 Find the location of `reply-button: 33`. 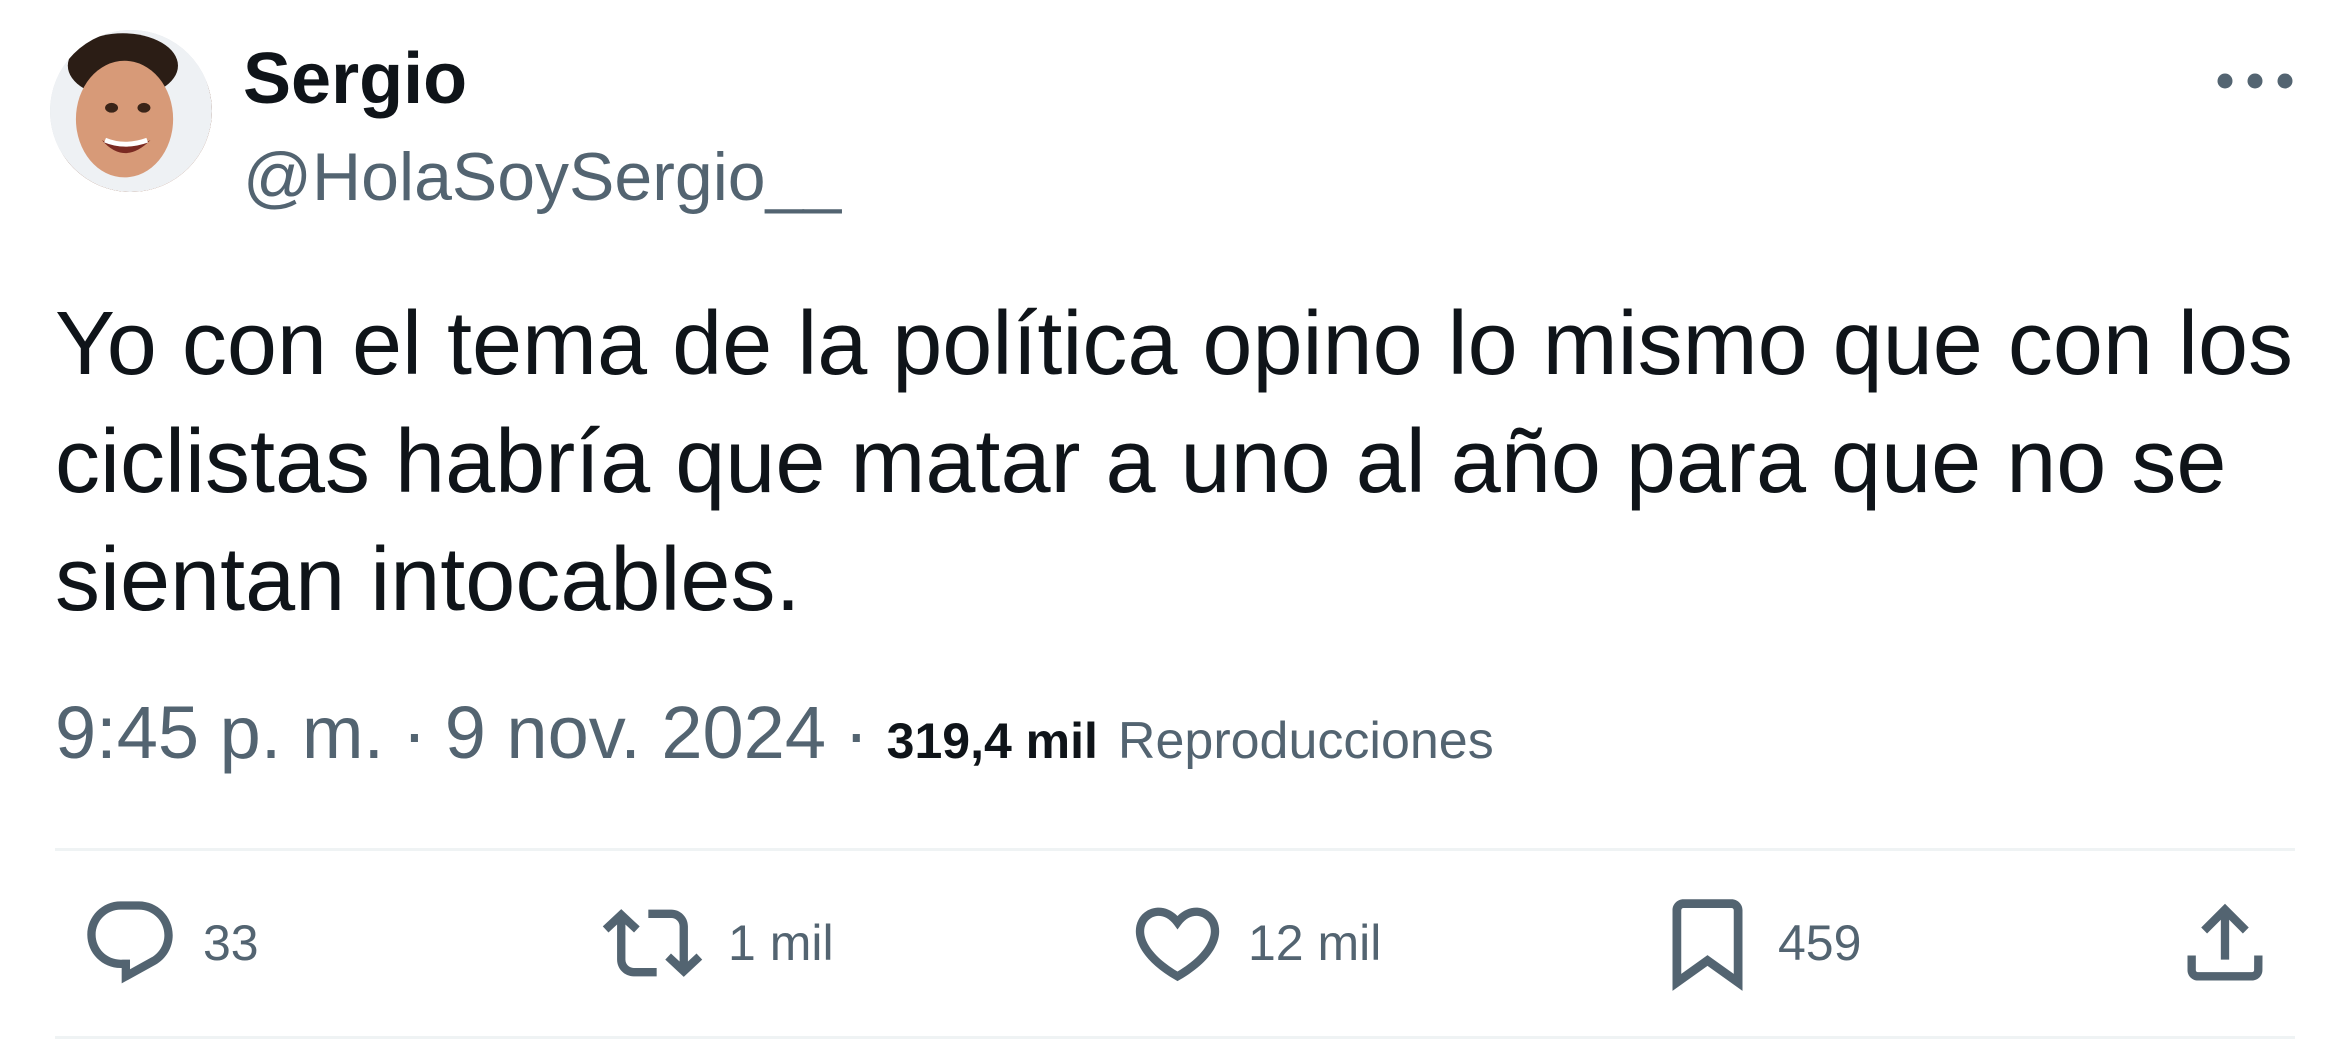

reply-button: 33 is located at coordinates (167, 942).